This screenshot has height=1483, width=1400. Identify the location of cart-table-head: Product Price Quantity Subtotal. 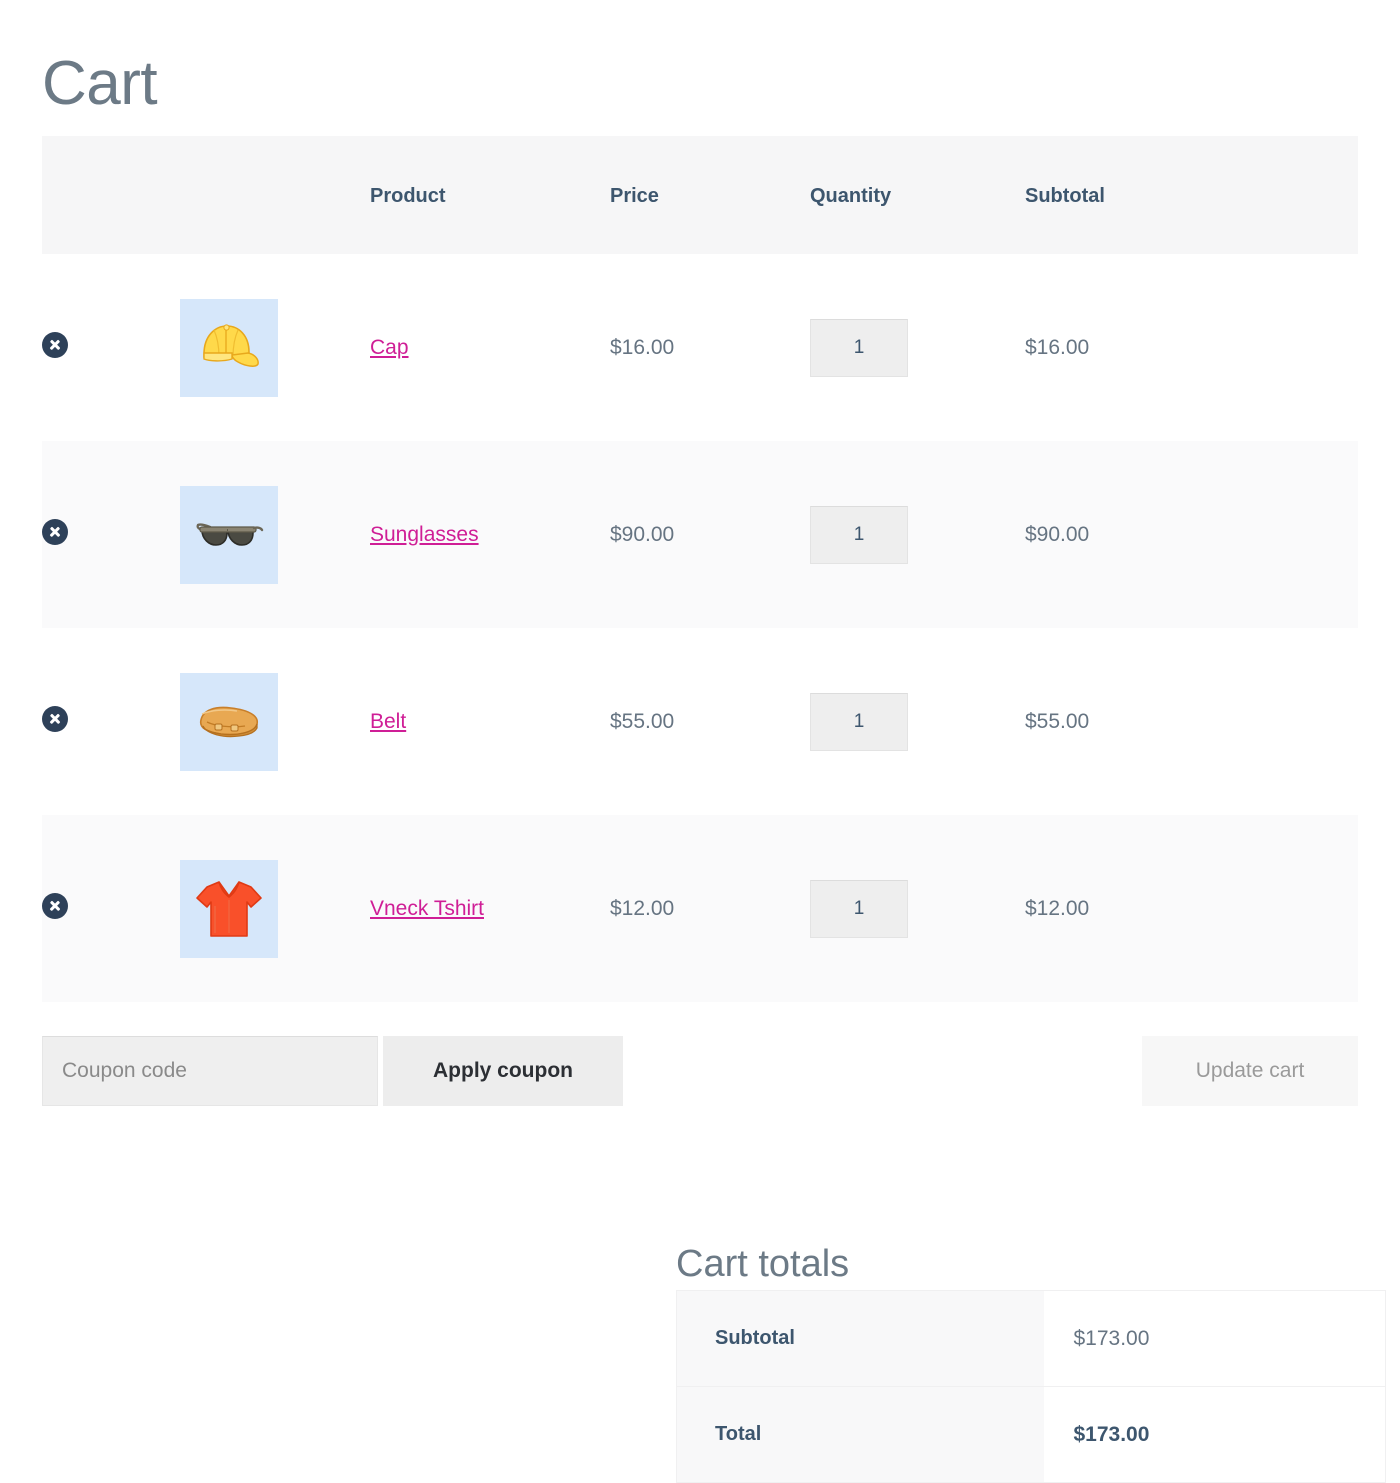
(700, 195).